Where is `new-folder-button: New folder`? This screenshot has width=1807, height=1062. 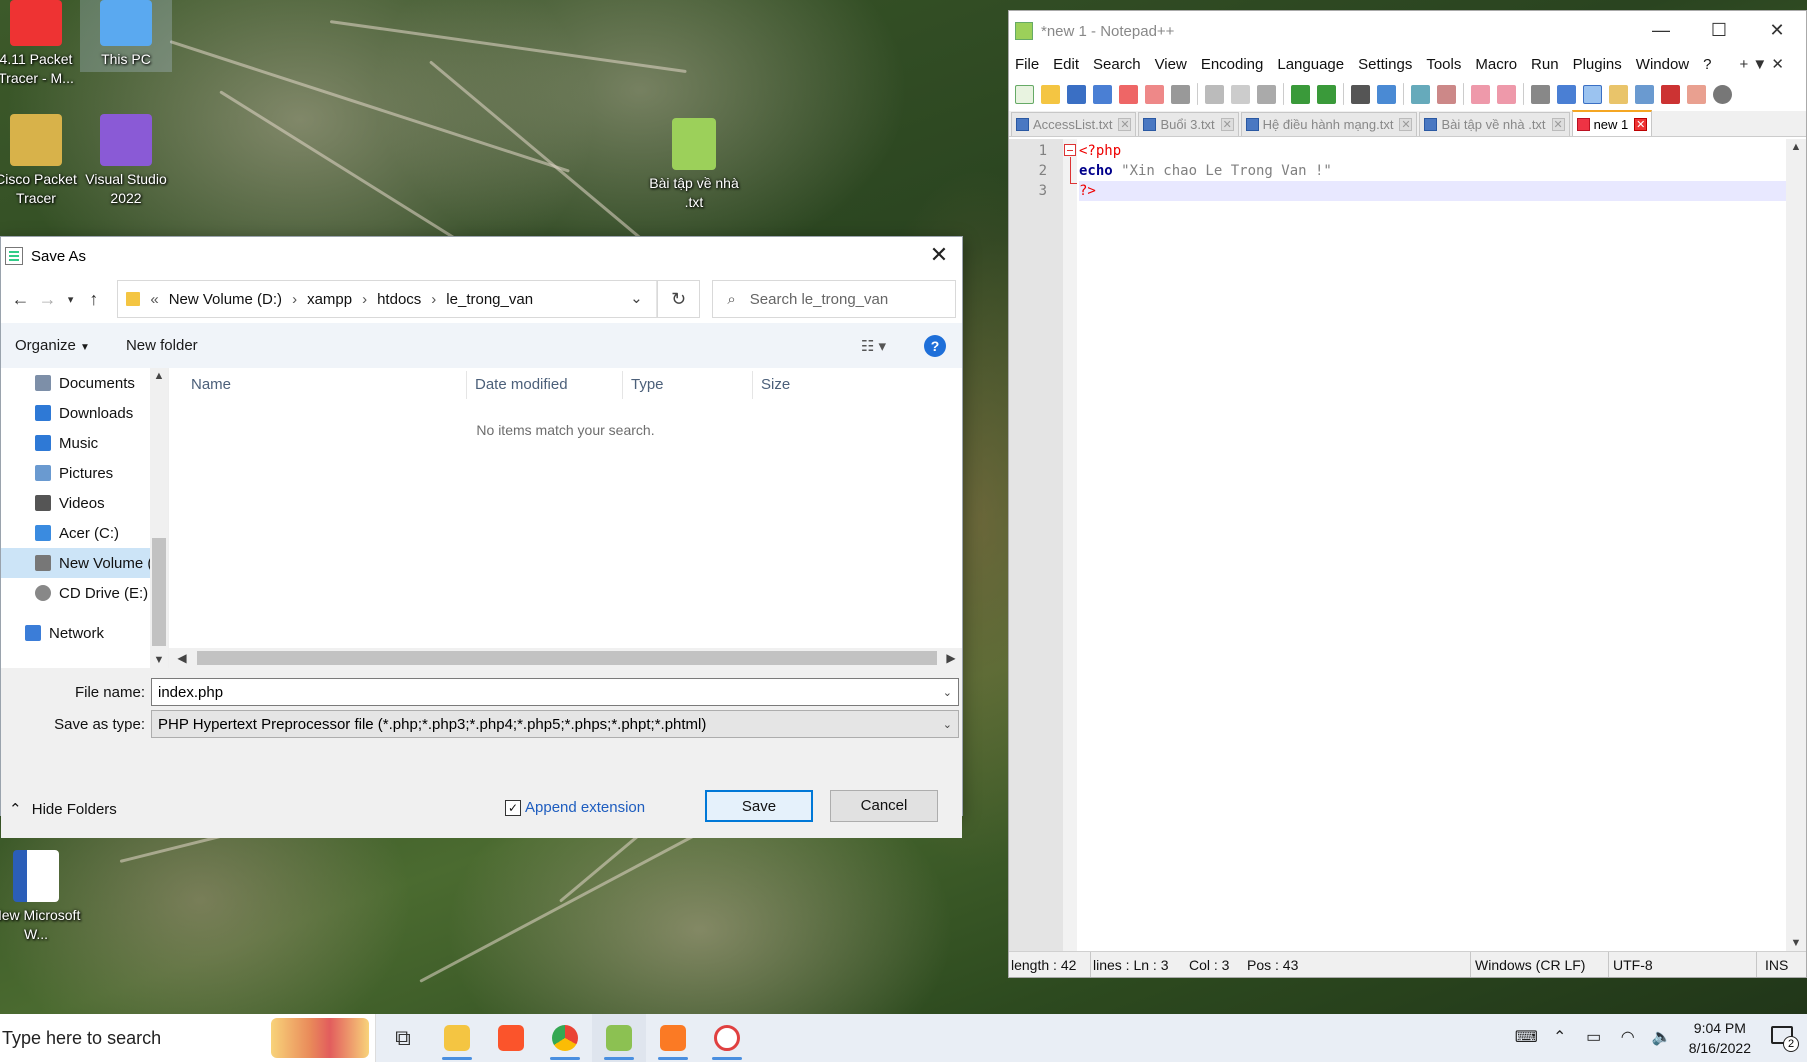 new-folder-button: New folder is located at coordinates (162, 345).